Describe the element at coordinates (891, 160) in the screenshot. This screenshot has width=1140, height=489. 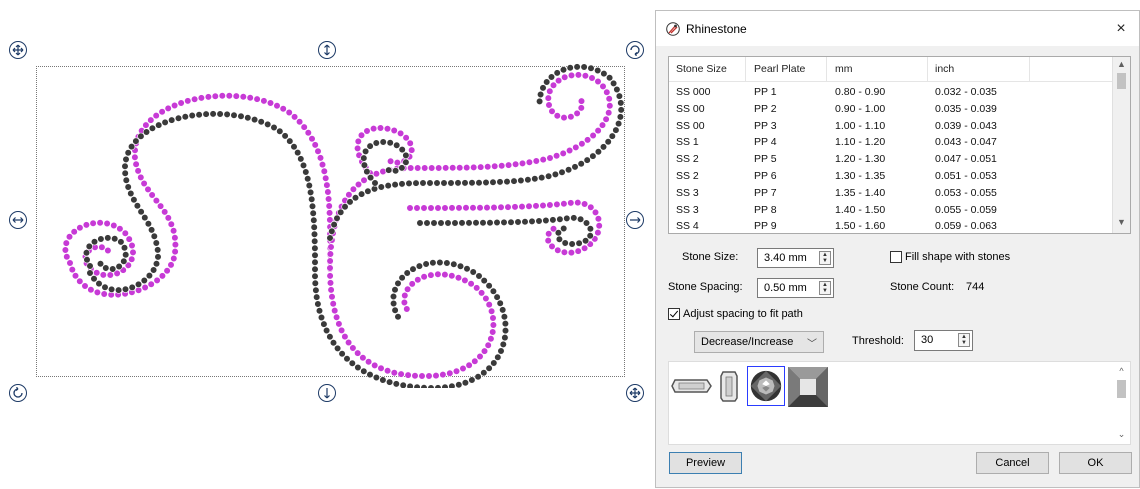
I see `table-row: SS 2 PP 5 1.20 - 1.30 0.047 - 0.051` at that location.